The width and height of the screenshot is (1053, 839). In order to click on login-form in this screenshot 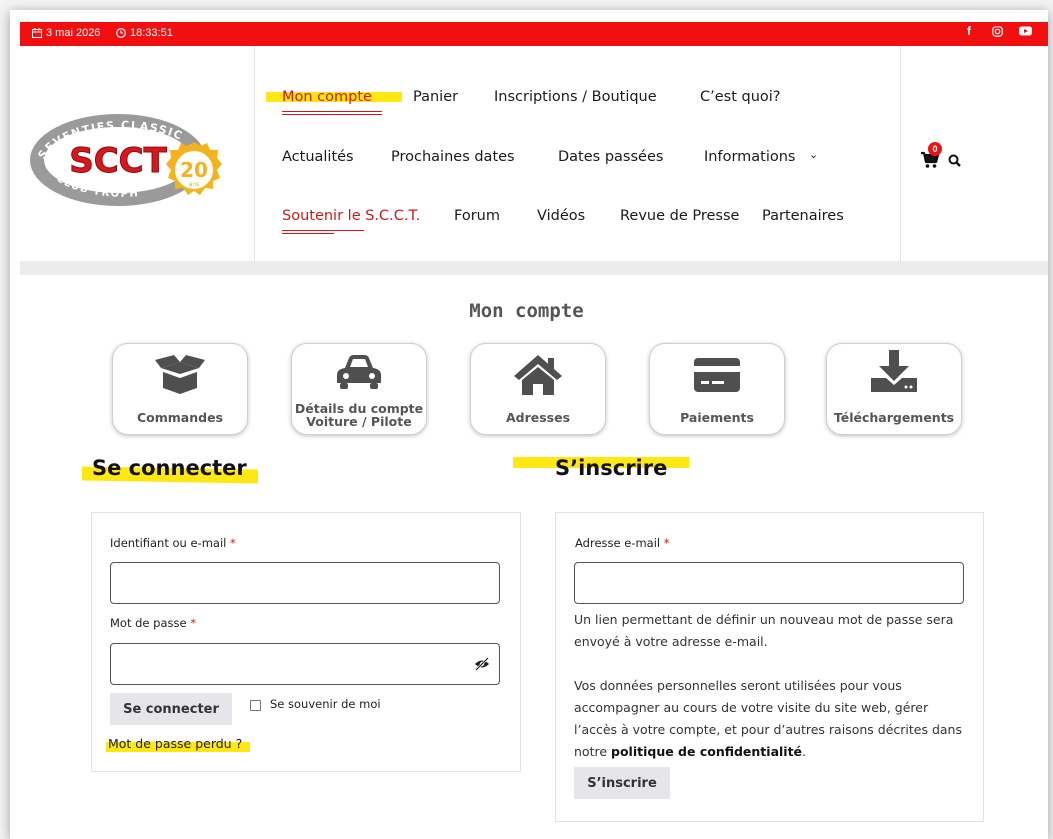, I will do `click(306, 642)`.